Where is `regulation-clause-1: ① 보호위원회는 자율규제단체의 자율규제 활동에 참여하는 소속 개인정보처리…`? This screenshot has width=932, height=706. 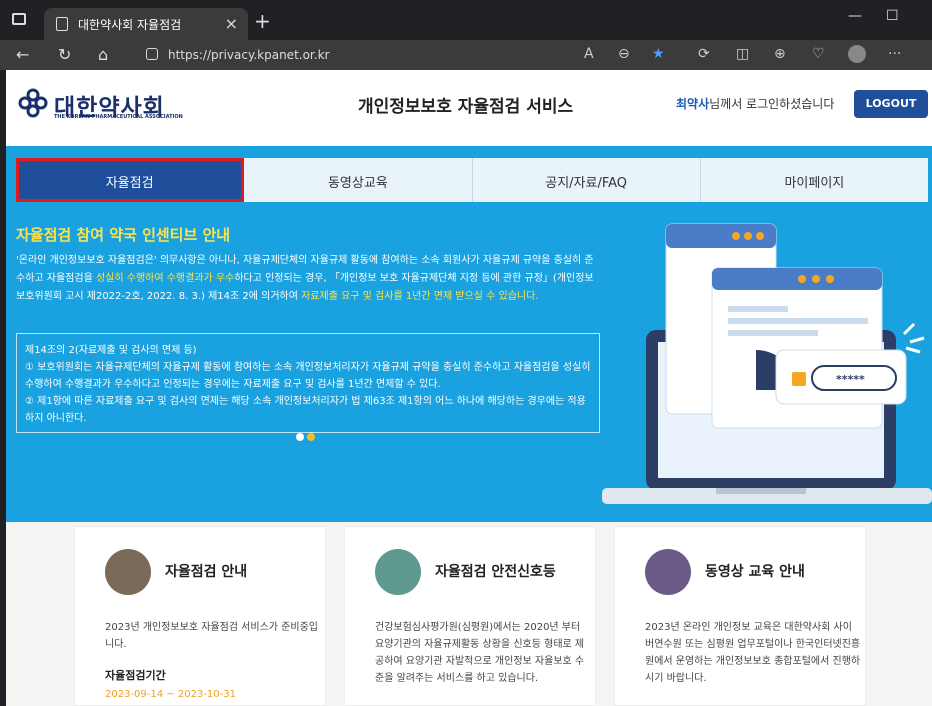 regulation-clause-1: ① 보호위원회는 자율규제단체의 자율규제 활동에 참여하는 소속 개인정보처리… is located at coordinates (308, 376).